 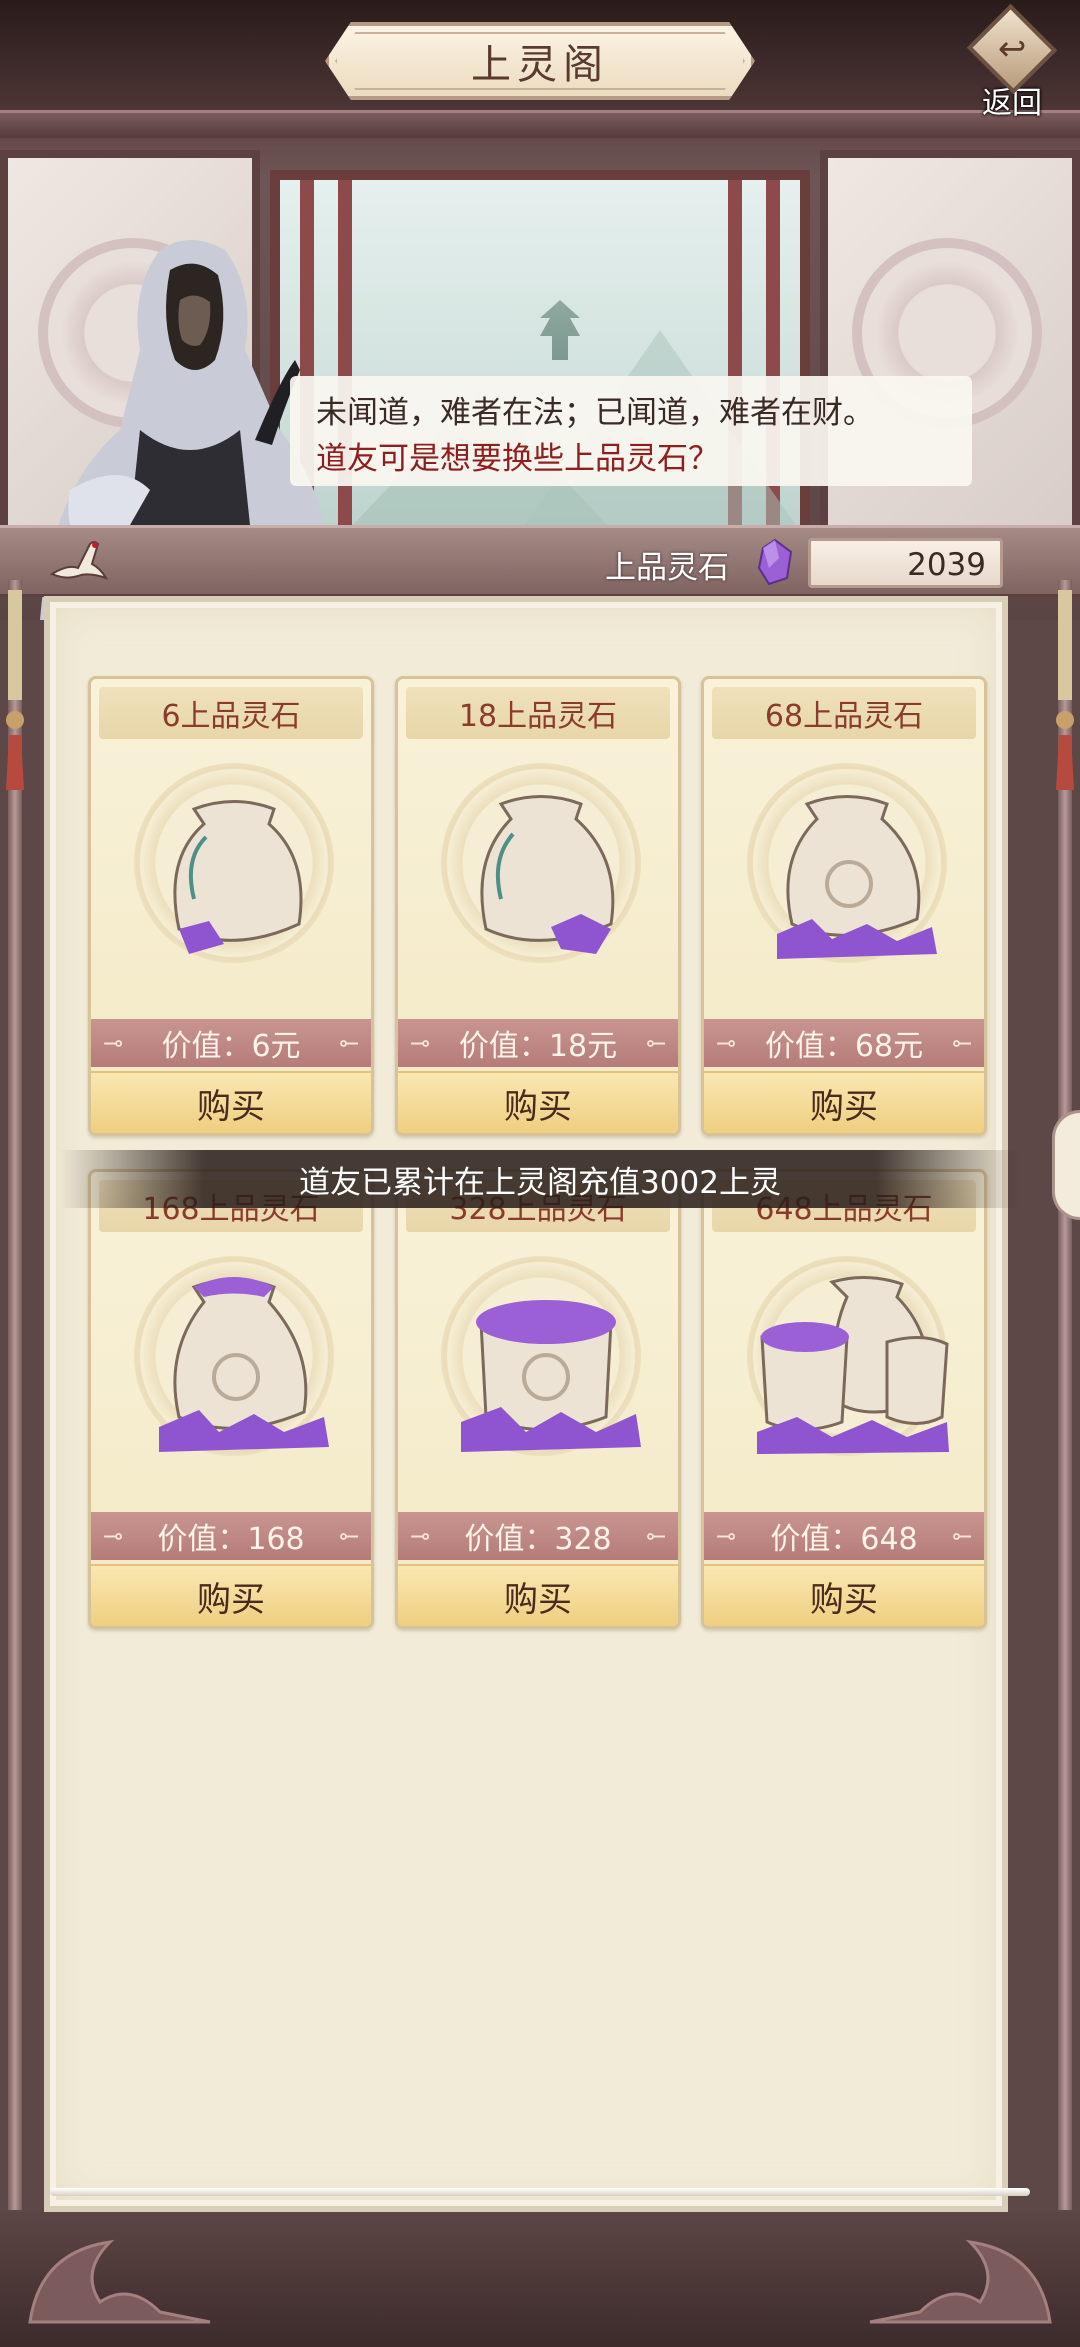 I want to click on tassel-ornament-left, so click(x=15, y=690).